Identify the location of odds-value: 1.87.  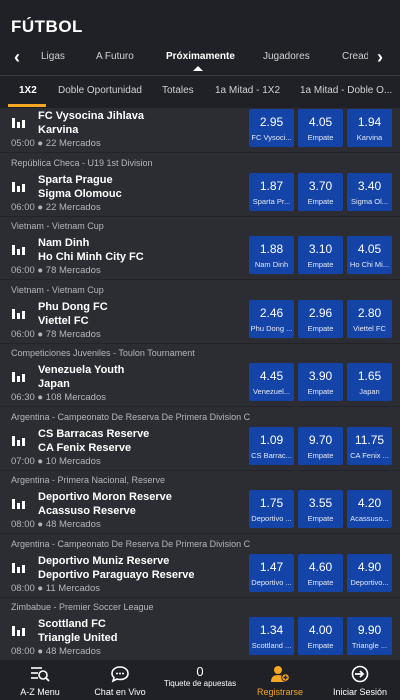
(271, 185).